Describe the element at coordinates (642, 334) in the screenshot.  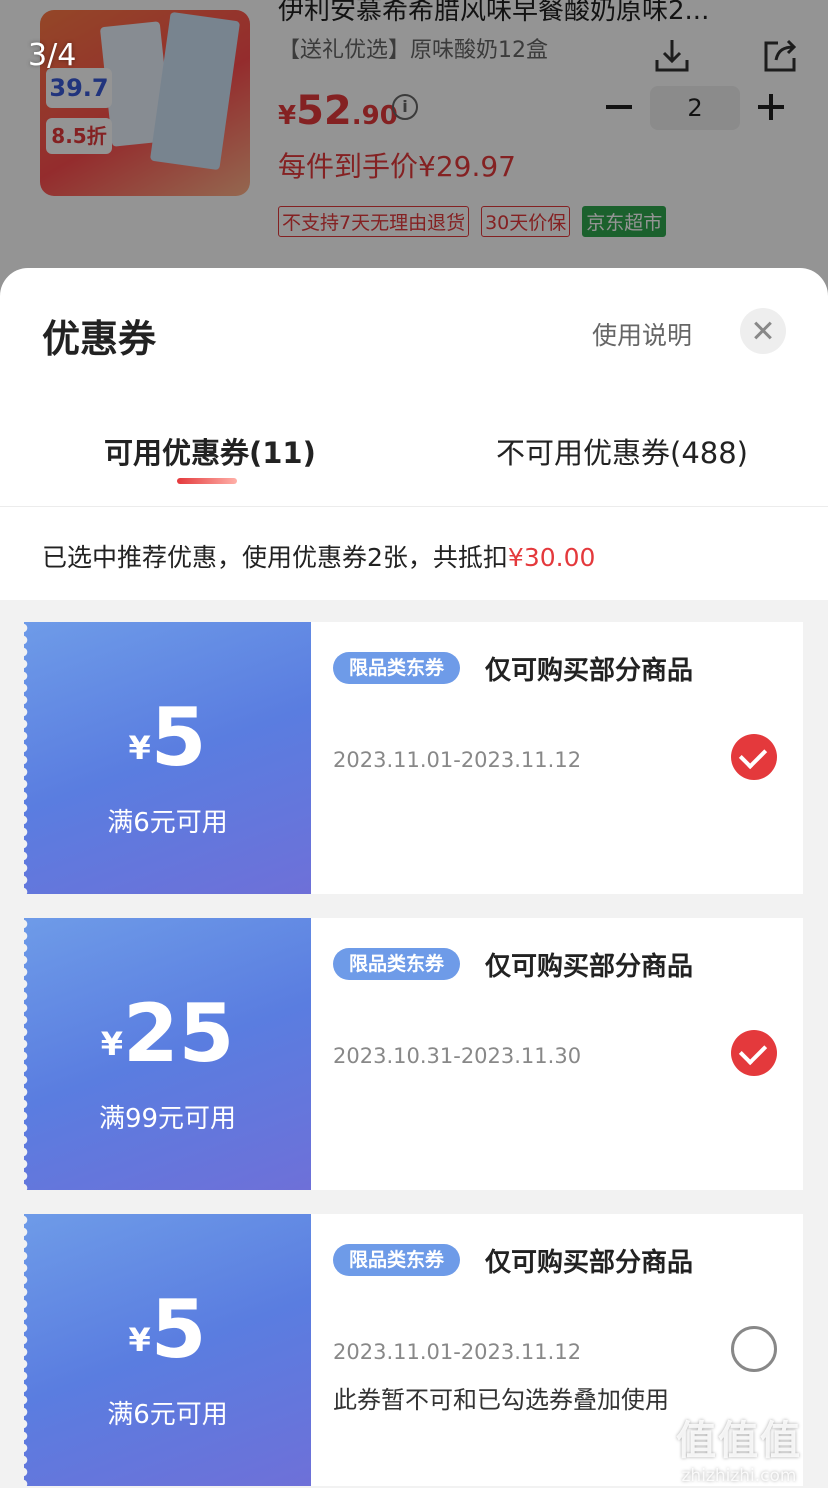
I see `usage-instructions-link: 使用说明` at that location.